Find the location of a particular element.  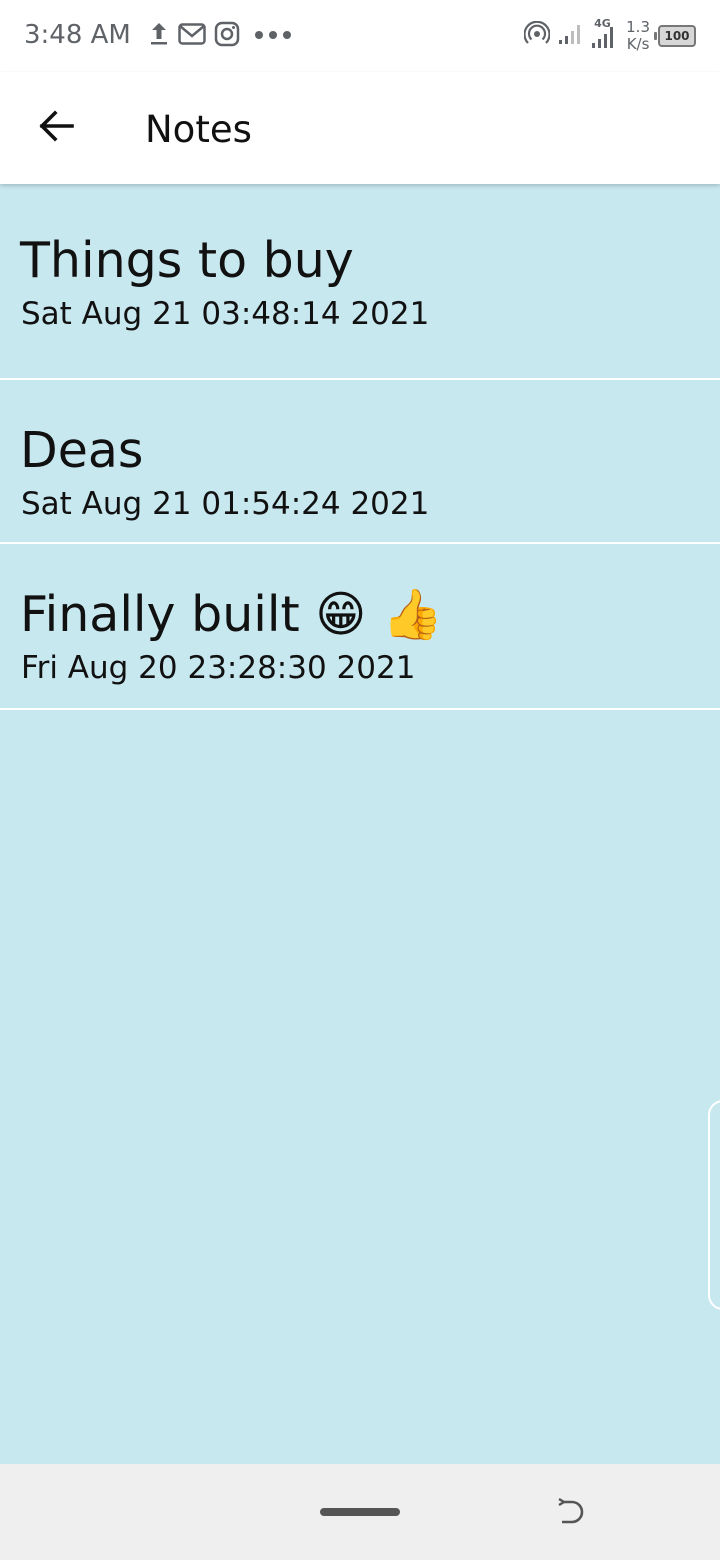

note-date: Sat Aug 21 03:48:14 2021 is located at coordinates (225, 314).